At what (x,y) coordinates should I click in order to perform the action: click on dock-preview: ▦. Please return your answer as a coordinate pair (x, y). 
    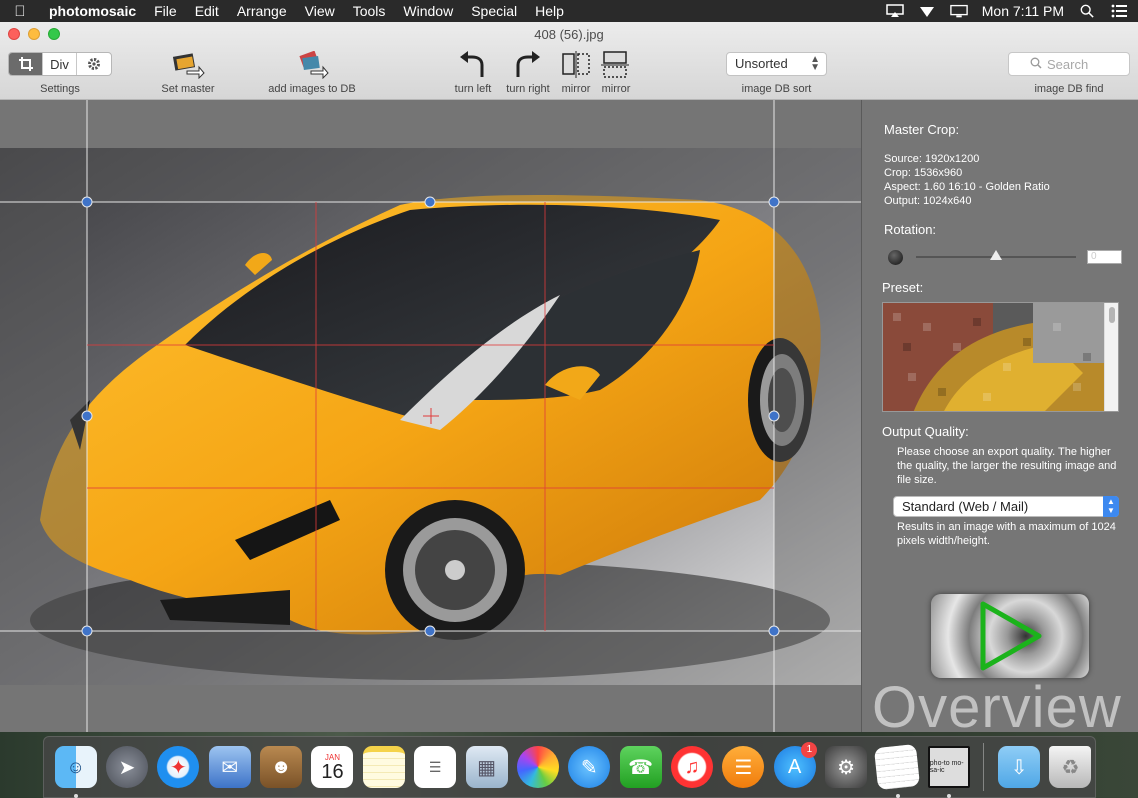
    Looking at the image, I should click on (486, 767).